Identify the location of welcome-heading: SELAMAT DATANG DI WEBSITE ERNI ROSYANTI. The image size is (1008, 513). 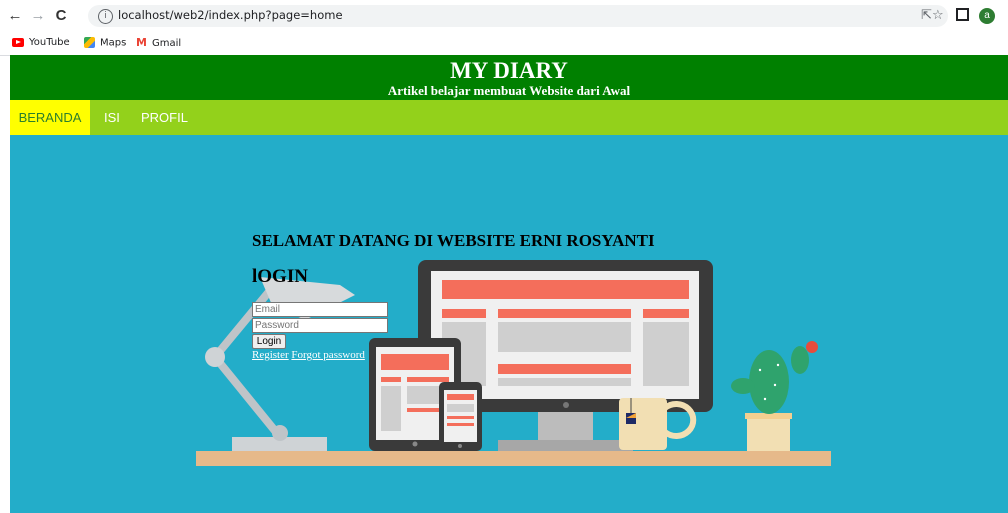
(453, 240).